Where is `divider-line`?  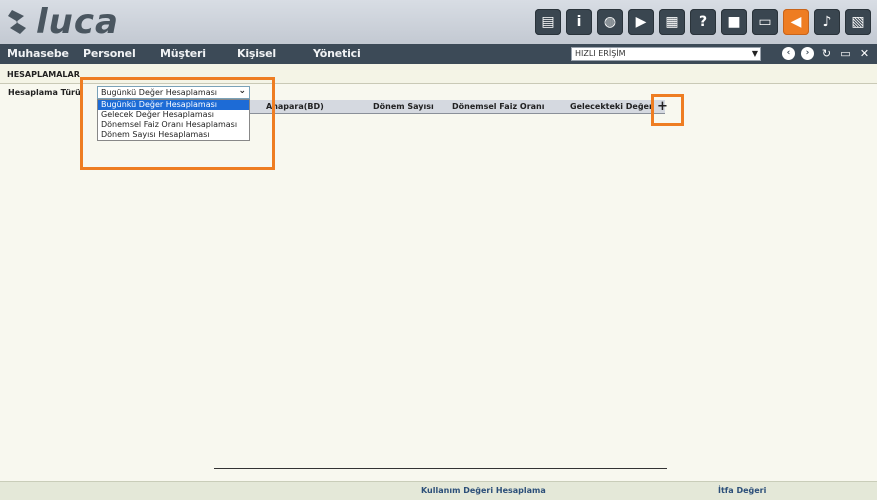 divider-line is located at coordinates (440, 468).